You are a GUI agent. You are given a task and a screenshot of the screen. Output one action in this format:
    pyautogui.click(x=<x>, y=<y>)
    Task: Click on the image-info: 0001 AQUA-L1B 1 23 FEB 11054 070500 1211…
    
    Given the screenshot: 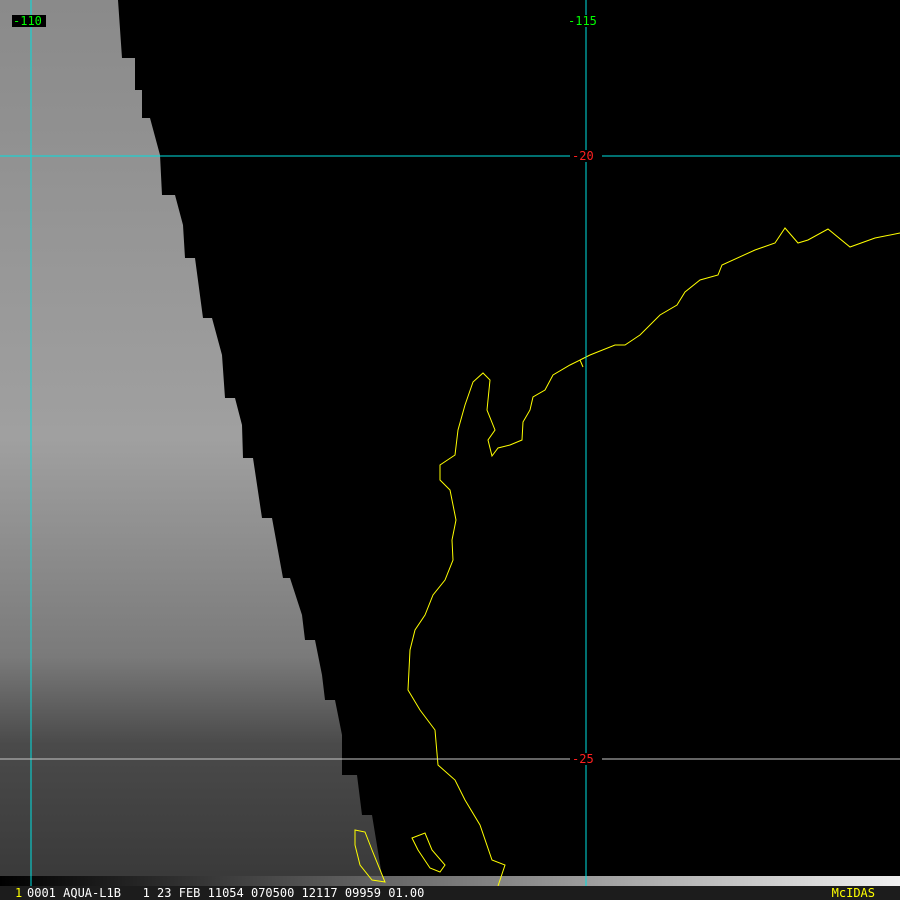 What is the action you would take?
    pyautogui.click(x=226, y=893)
    